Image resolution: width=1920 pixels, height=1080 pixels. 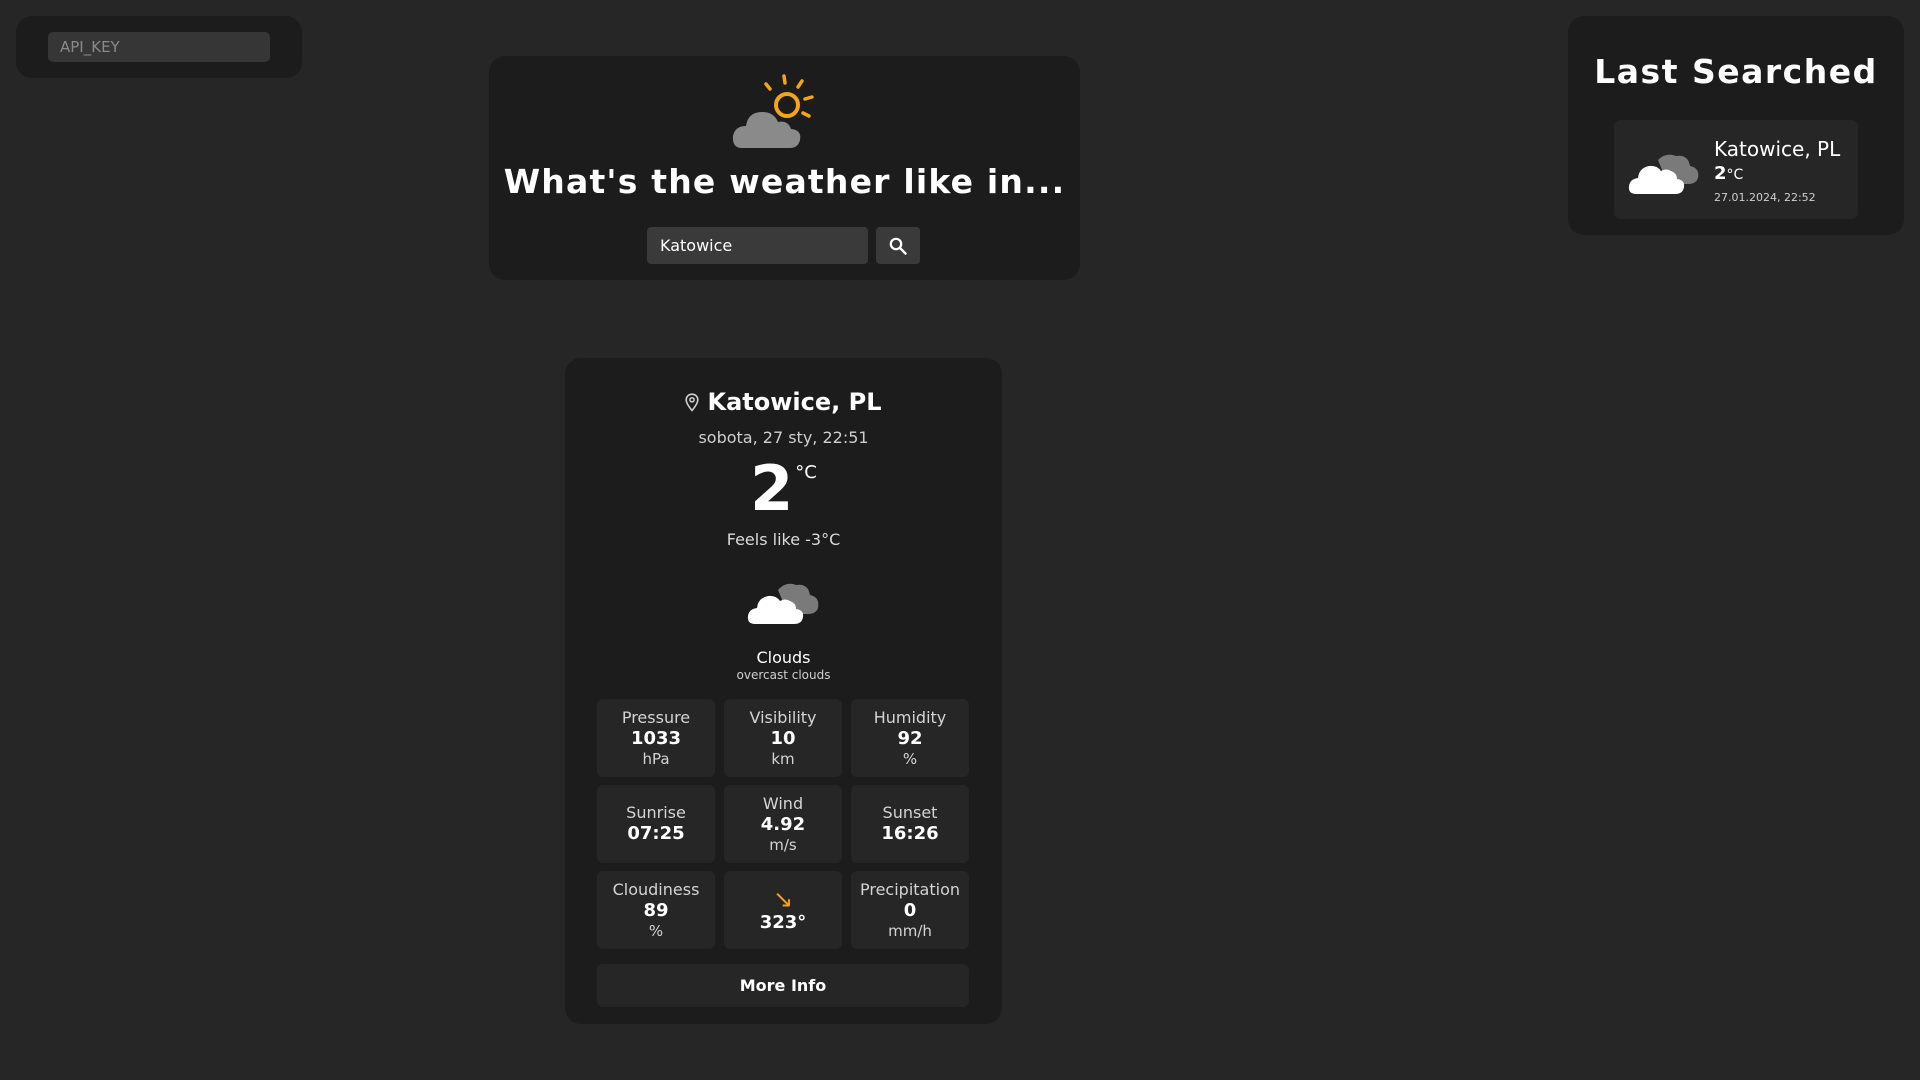 What do you see at coordinates (806, 472) in the screenshot?
I see `temperature-unit: °C` at bounding box center [806, 472].